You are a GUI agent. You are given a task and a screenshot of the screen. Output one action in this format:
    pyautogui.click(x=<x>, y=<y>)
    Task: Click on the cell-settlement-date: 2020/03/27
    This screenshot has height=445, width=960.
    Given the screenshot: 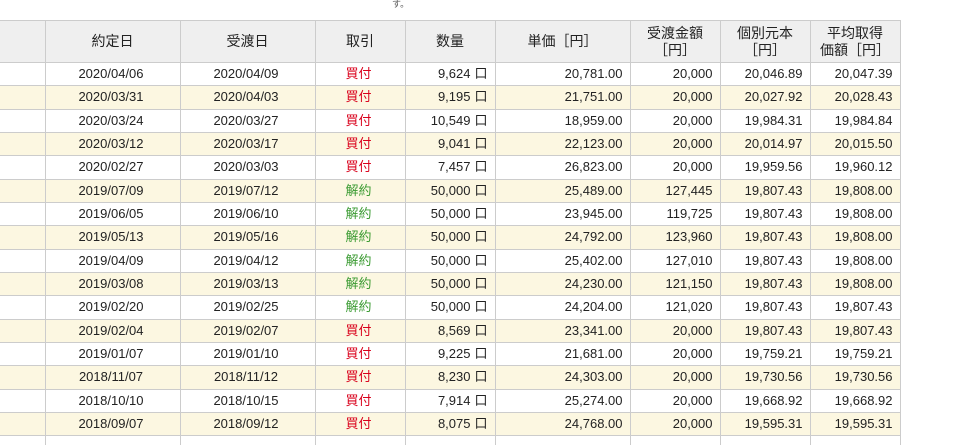 What is the action you would take?
    pyautogui.click(x=247, y=120)
    